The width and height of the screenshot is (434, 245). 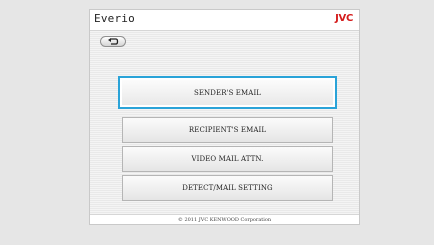 I want to click on app-title: Everio, so click(x=114, y=18).